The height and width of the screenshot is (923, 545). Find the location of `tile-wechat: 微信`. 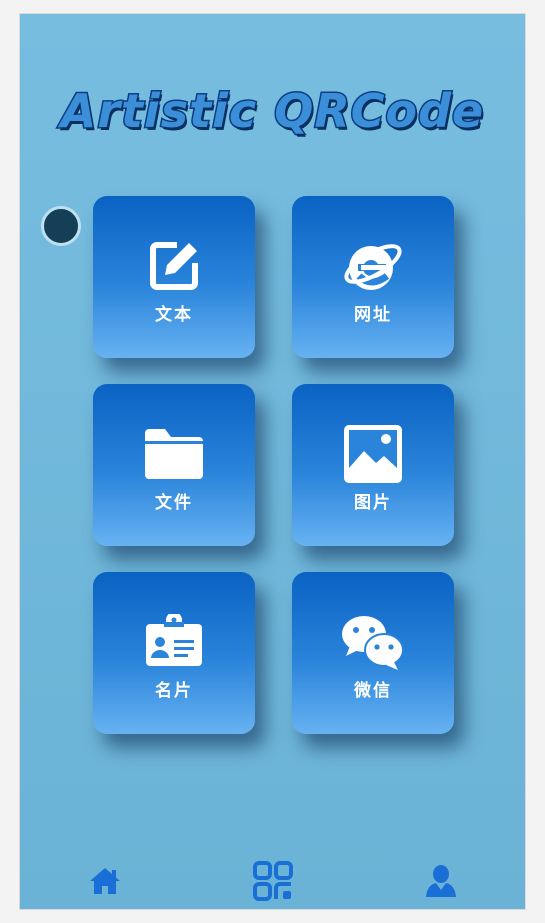

tile-wechat: 微信 is located at coordinates (373, 653).